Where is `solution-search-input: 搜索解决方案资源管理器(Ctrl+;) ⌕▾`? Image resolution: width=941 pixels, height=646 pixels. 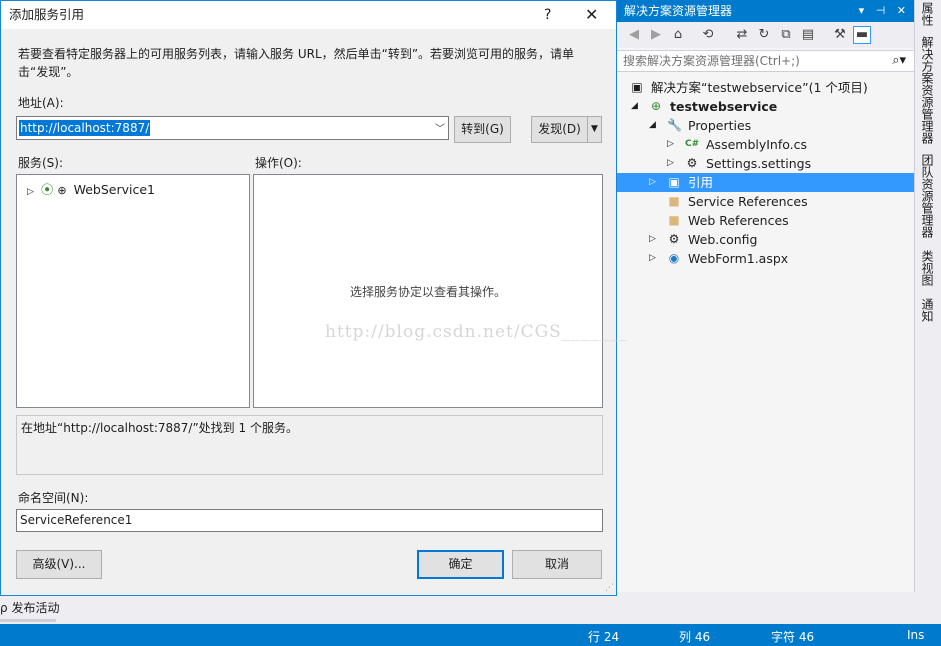
solution-search-input: 搜索解决方案资源管理器(Ctrl+;) ⌕▾ is located at coordinates (765, 61).